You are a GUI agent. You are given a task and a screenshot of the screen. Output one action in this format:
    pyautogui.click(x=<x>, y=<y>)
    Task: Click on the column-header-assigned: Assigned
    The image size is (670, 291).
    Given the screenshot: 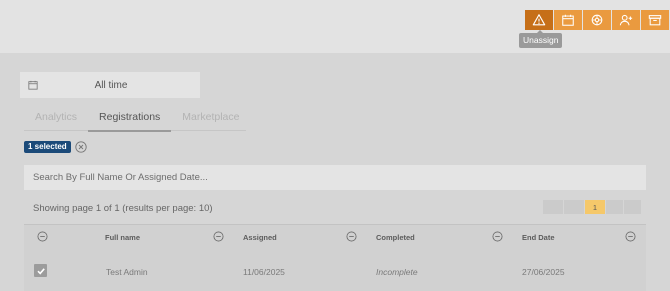 What is the action you would take?
    pyautogui.click(x=260, y=237)
    